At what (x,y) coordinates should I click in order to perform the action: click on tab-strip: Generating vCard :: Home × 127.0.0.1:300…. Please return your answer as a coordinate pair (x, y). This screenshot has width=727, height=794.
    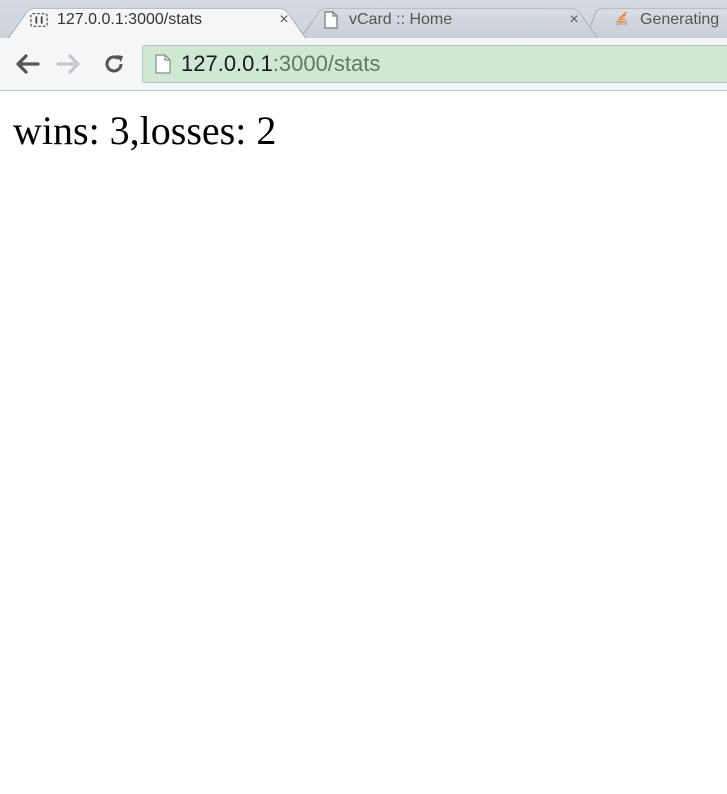
    Looking at the image, I should click on (363, 19).